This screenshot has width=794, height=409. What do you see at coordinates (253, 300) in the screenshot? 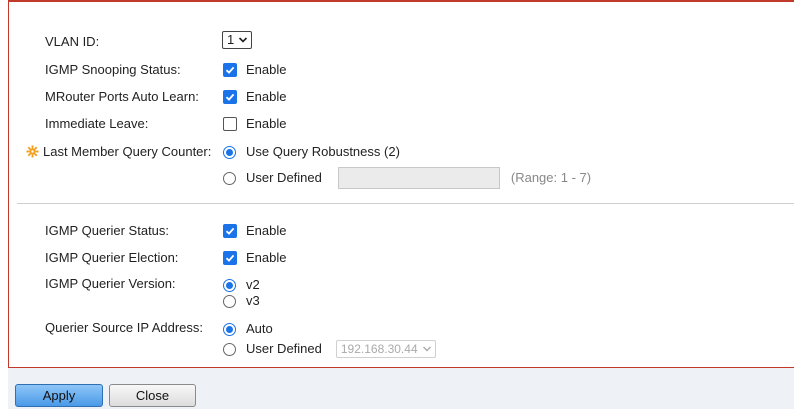
I see `querier-version-v3-option: v3` at bounding box center [253, 300].